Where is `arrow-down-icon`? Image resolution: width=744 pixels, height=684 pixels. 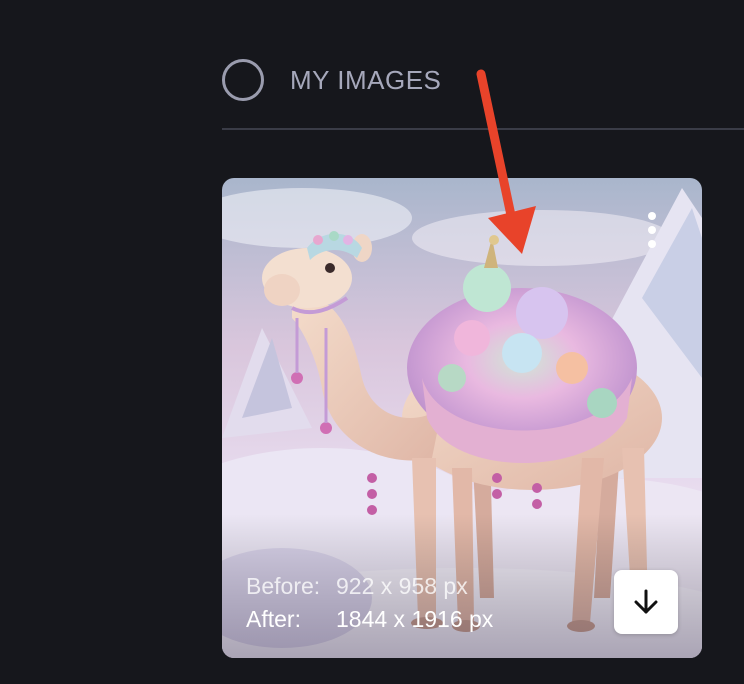 arrow-down-icon is located at coordinates (646, 601).